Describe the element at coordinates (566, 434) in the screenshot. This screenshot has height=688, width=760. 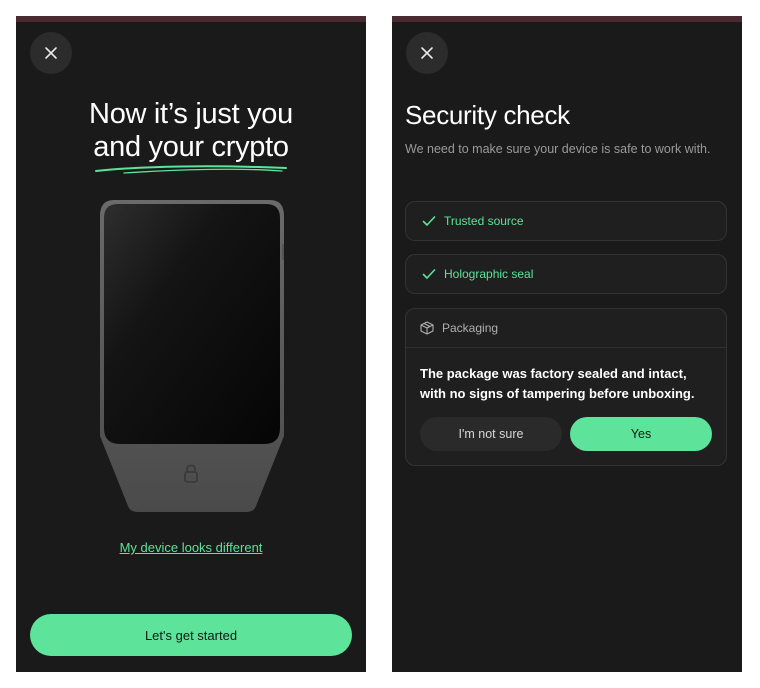
I see `packaging-actions: I'm not sure Yes` at that location.